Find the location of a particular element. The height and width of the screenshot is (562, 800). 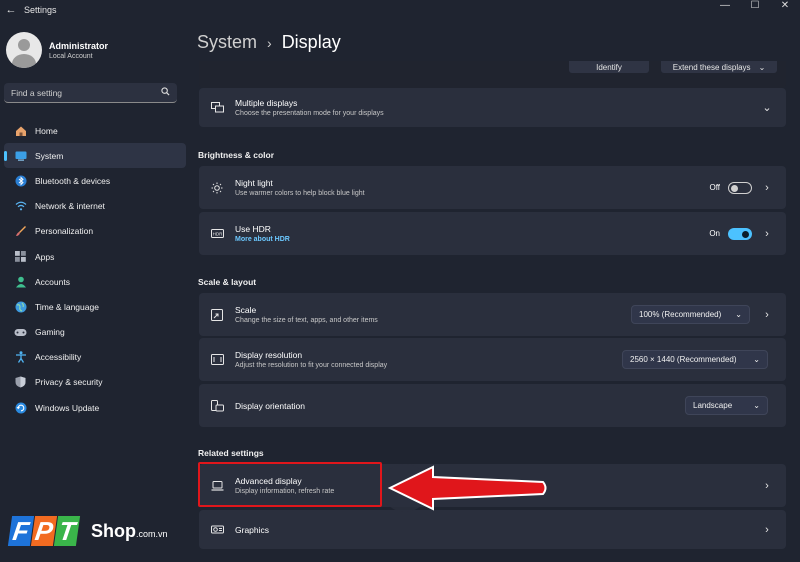

home-icon is located at coordinates (20, 130).